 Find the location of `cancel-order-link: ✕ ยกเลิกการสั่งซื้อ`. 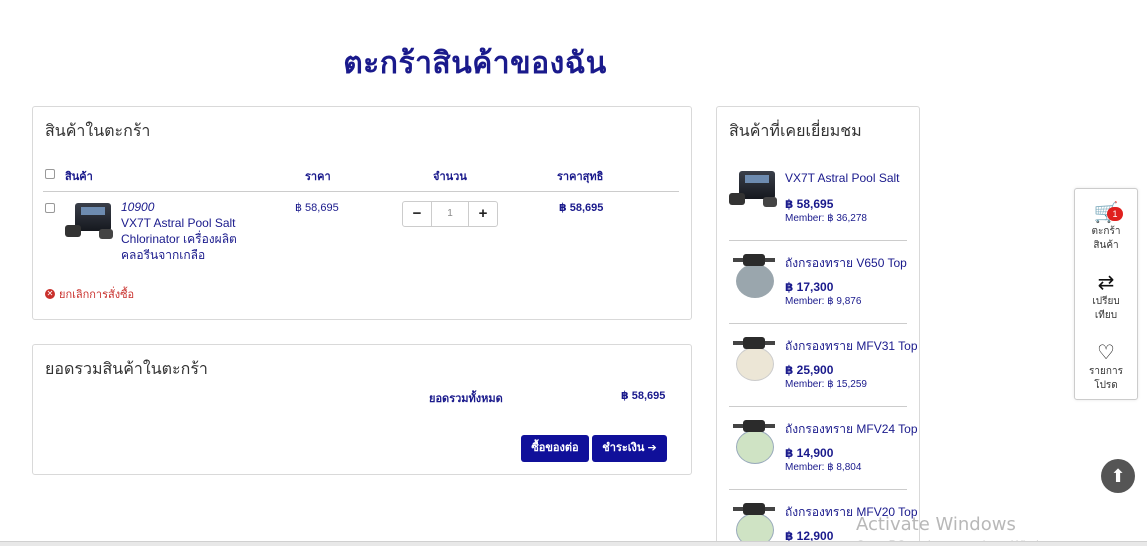

cancel-order-link: ✕ ยกเลิกการสั่งซื้อ is located at coordinates (89, 294).